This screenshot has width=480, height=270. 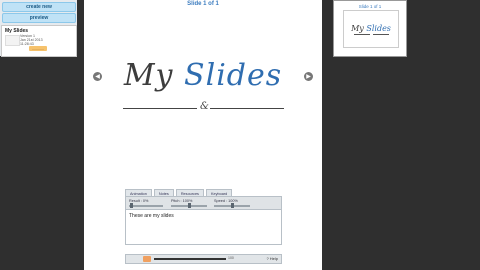 I want to click on thumbnail-title-part1: My, so click(x=357, y=28).